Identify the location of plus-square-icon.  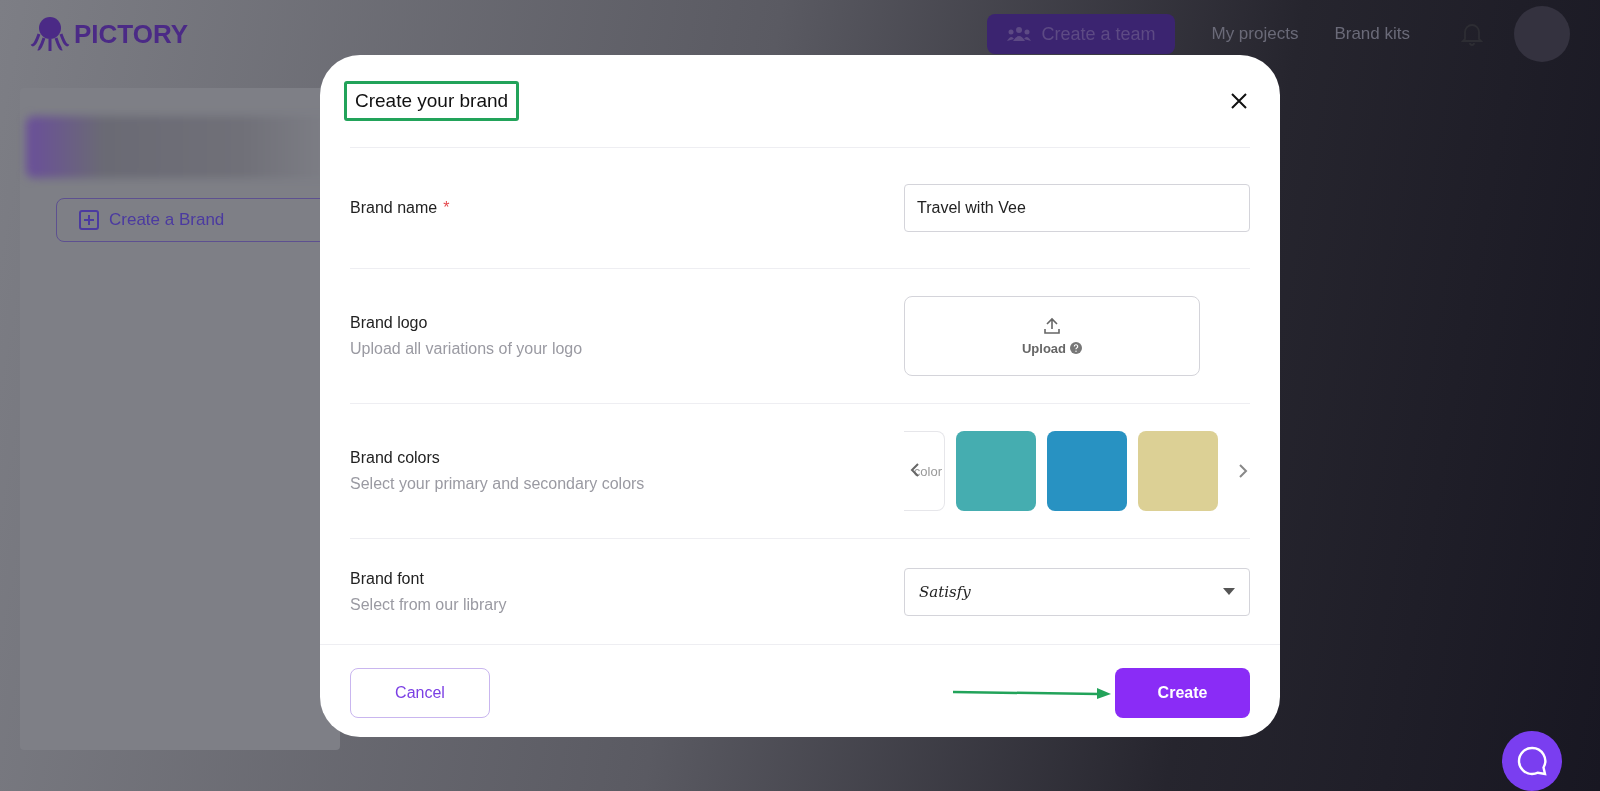
(89, 220).